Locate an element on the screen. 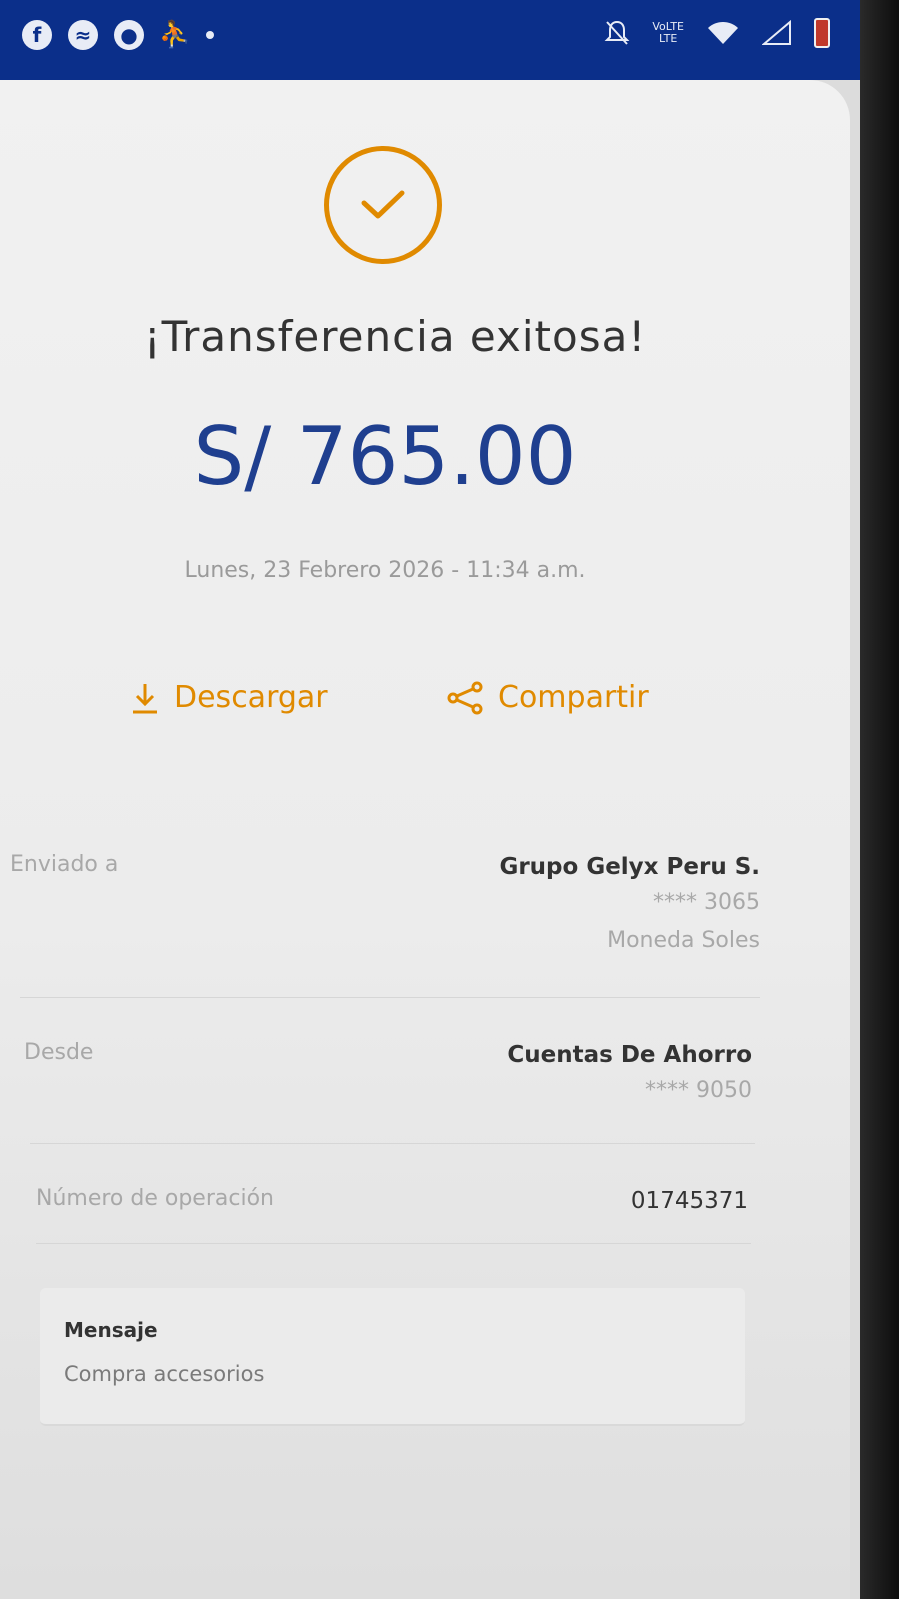 The width and height of the screenshot is (899, 1599). share-button: Compartir is located at coordinates (547, 697).